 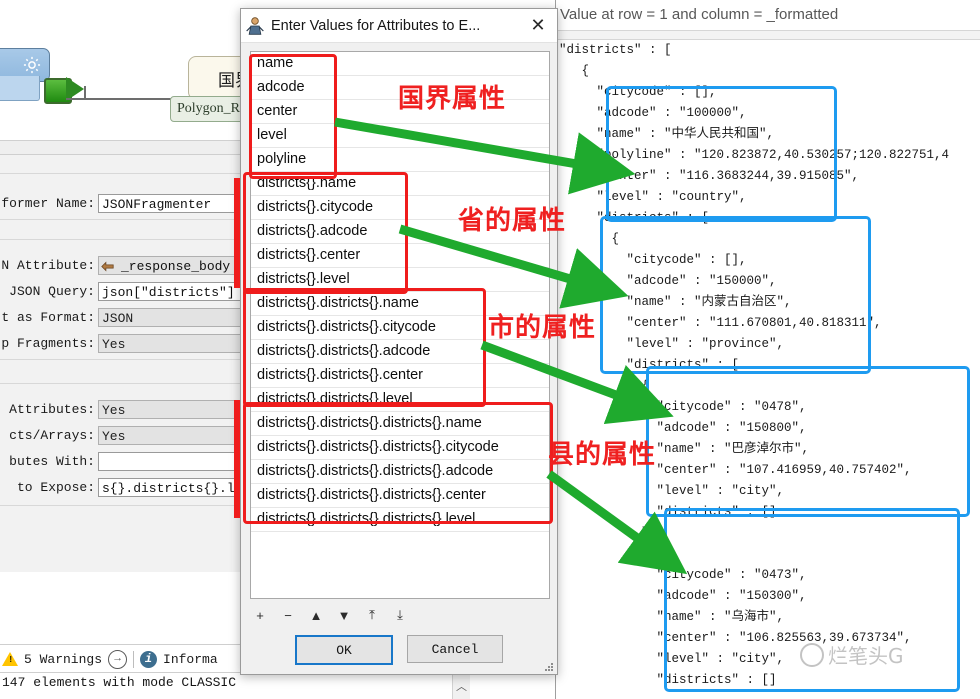 What do you see at coordinates (134, 659) in the screenshot?
I see `status-divider` at bounding box center [134, 659].